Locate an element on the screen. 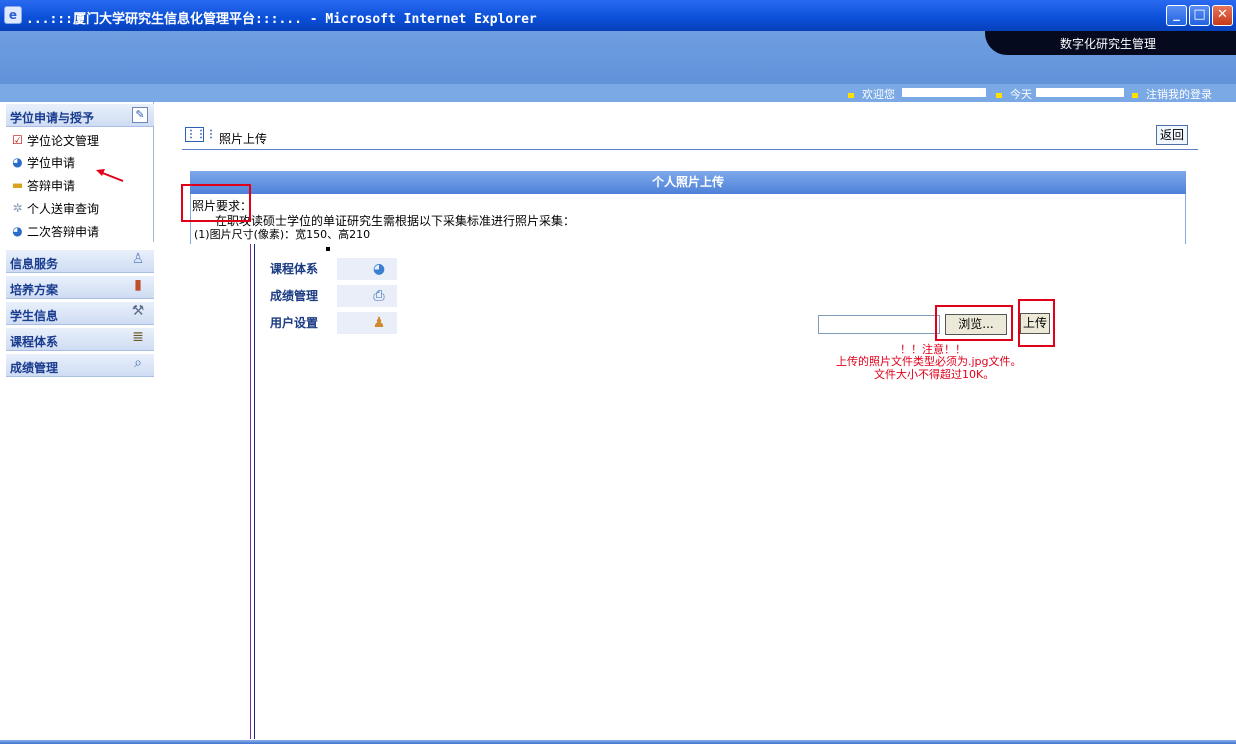 The height and width of the screenshot is (744, 1236). red-arrow-annotation is located at coordinates (110, 175).